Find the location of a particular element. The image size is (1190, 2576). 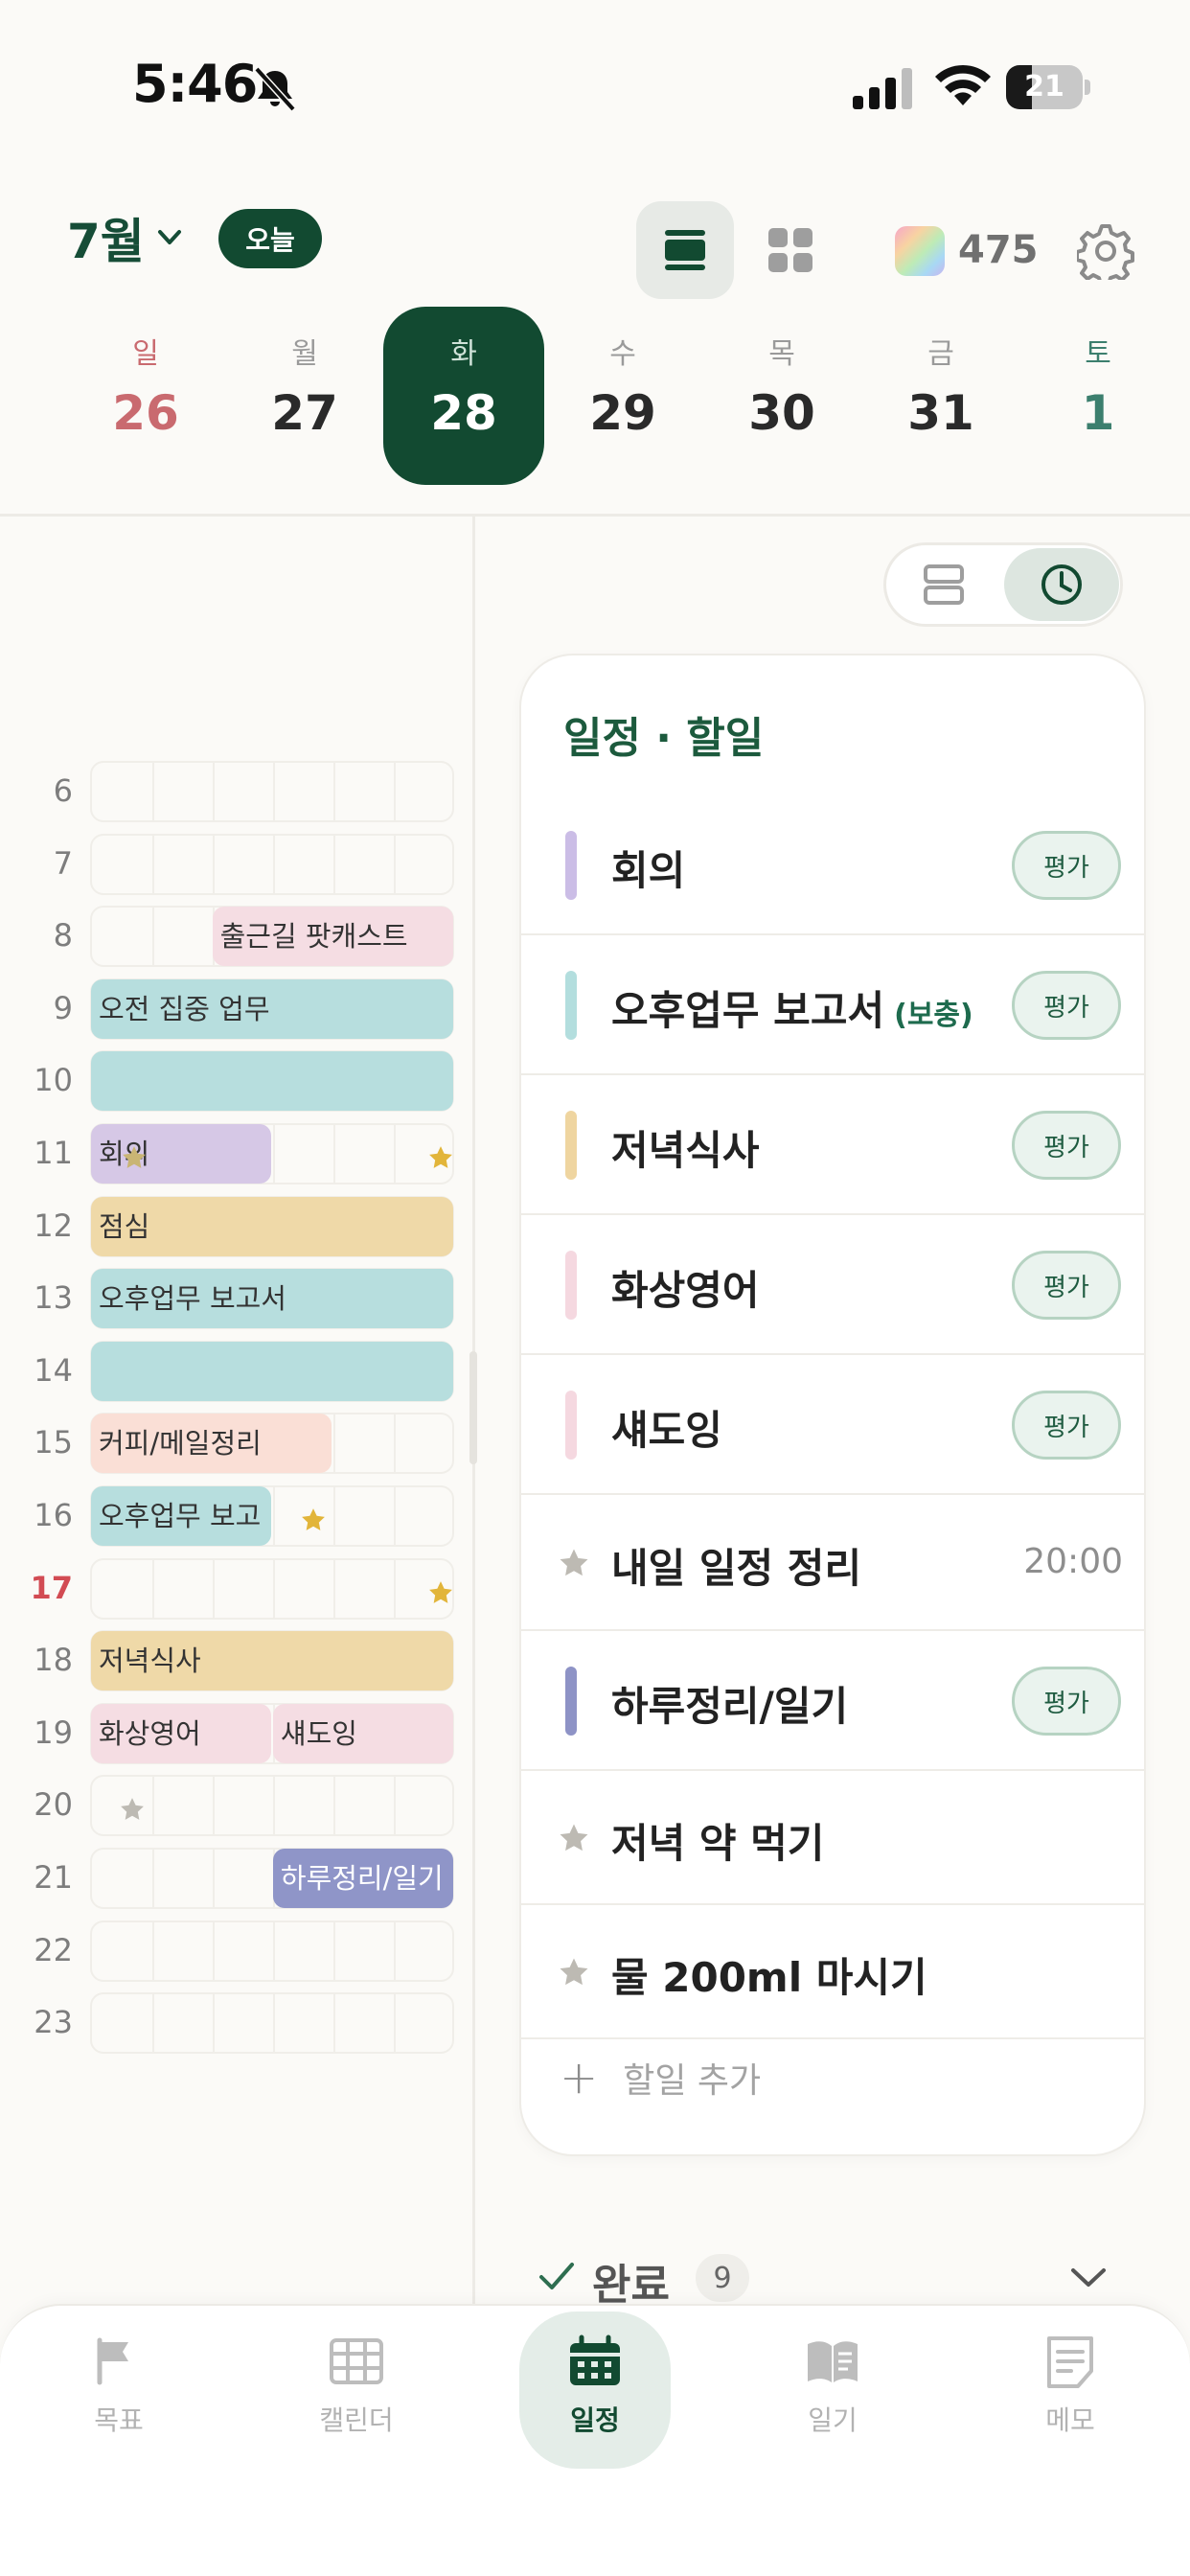

tab-memo: 메모 is located at coordinates (1070, 2386).